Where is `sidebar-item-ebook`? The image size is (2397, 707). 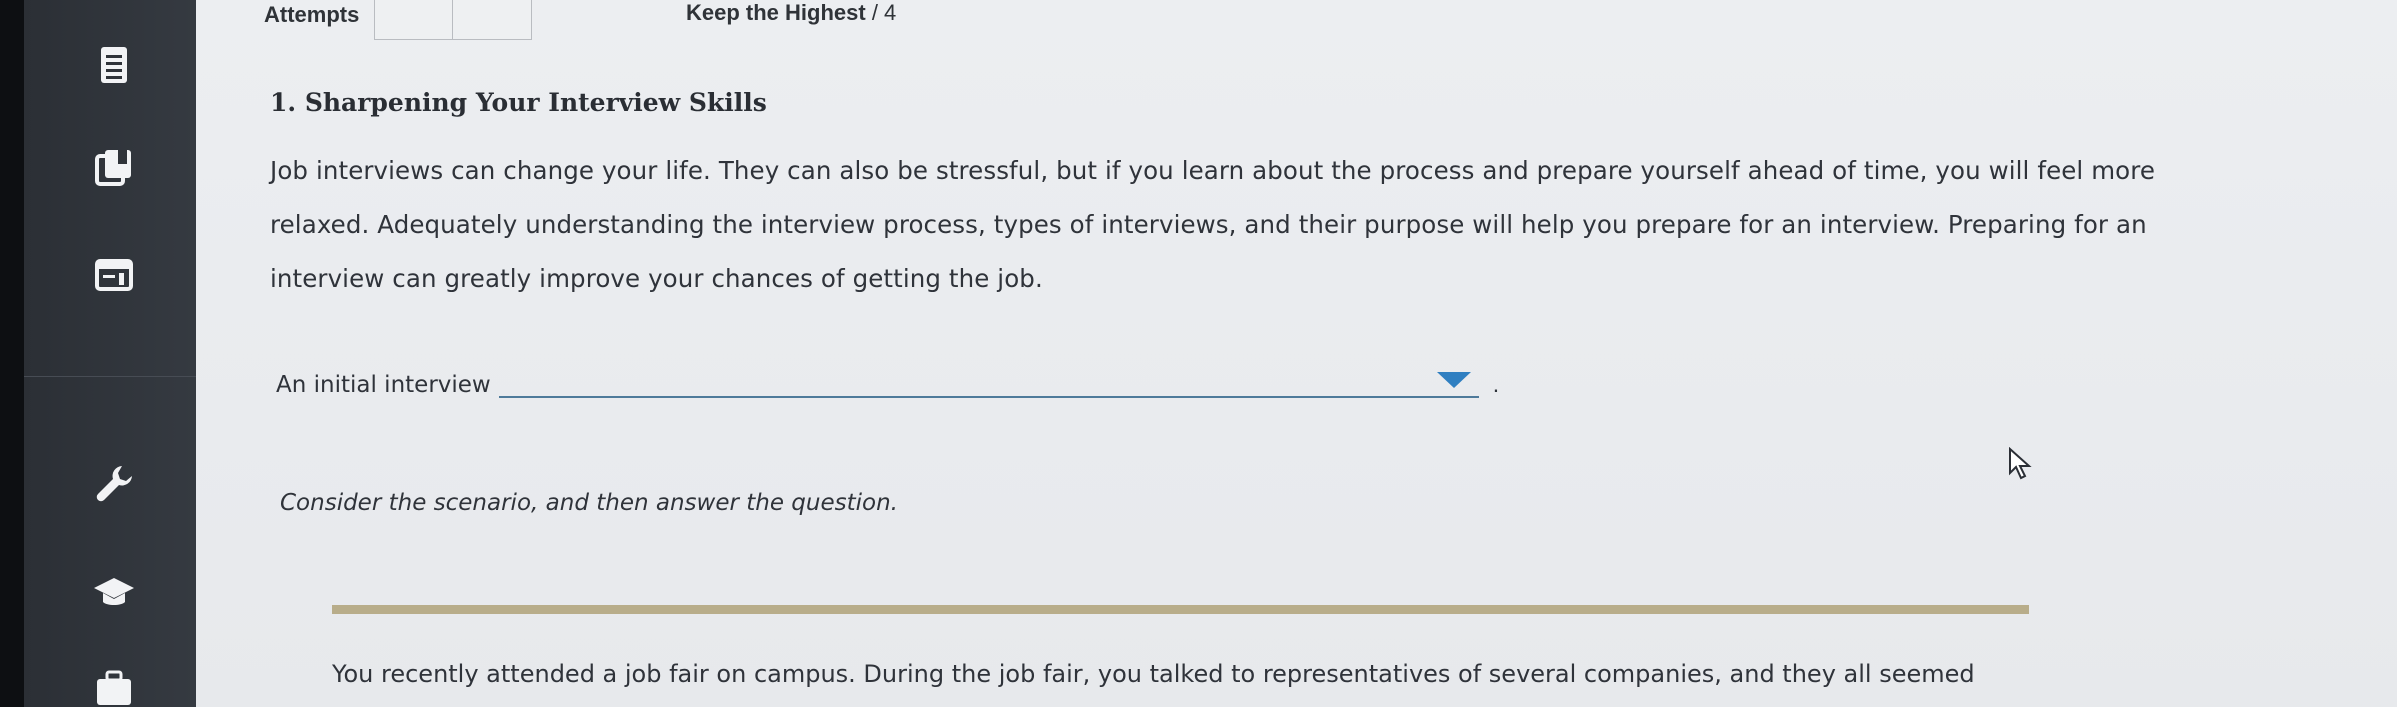 sidebar-item-ebook is located at coordinates (114, 168).